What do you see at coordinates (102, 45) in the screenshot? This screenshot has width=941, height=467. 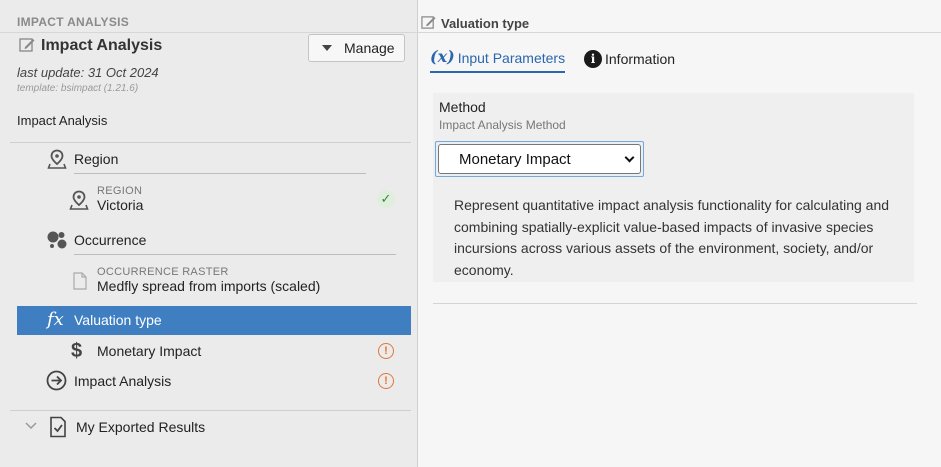 I see `analysis-title: Impact Analysis` at bounding box center [102, 45].